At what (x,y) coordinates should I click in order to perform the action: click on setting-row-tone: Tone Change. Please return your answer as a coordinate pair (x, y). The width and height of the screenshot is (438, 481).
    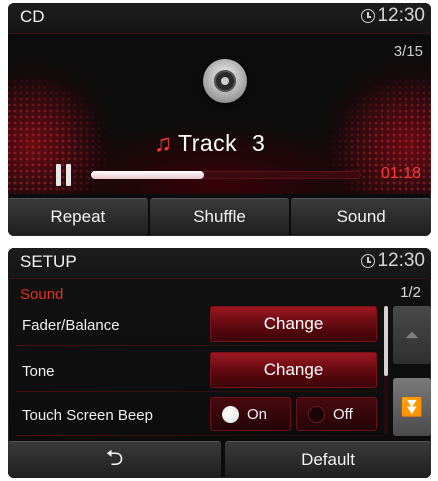
    Looking at the image, I should click on (198, 371).